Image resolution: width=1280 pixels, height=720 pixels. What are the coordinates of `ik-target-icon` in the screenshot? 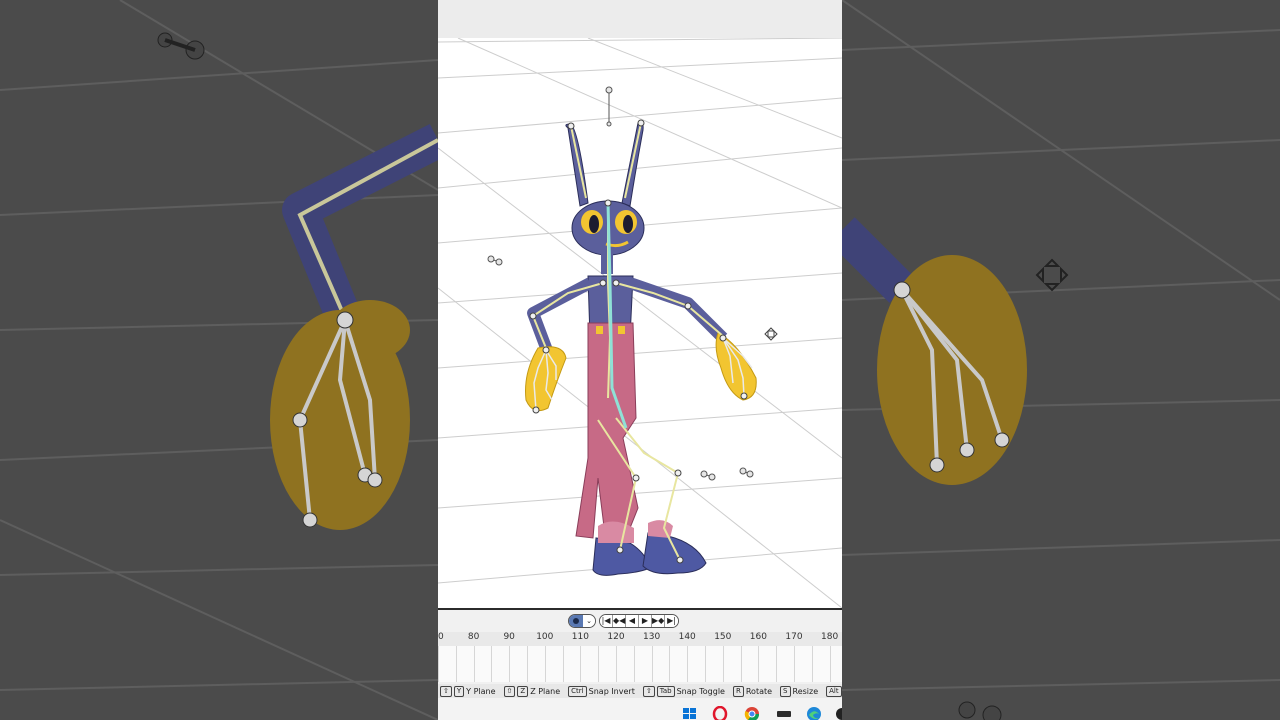 It's located at (771, 334).